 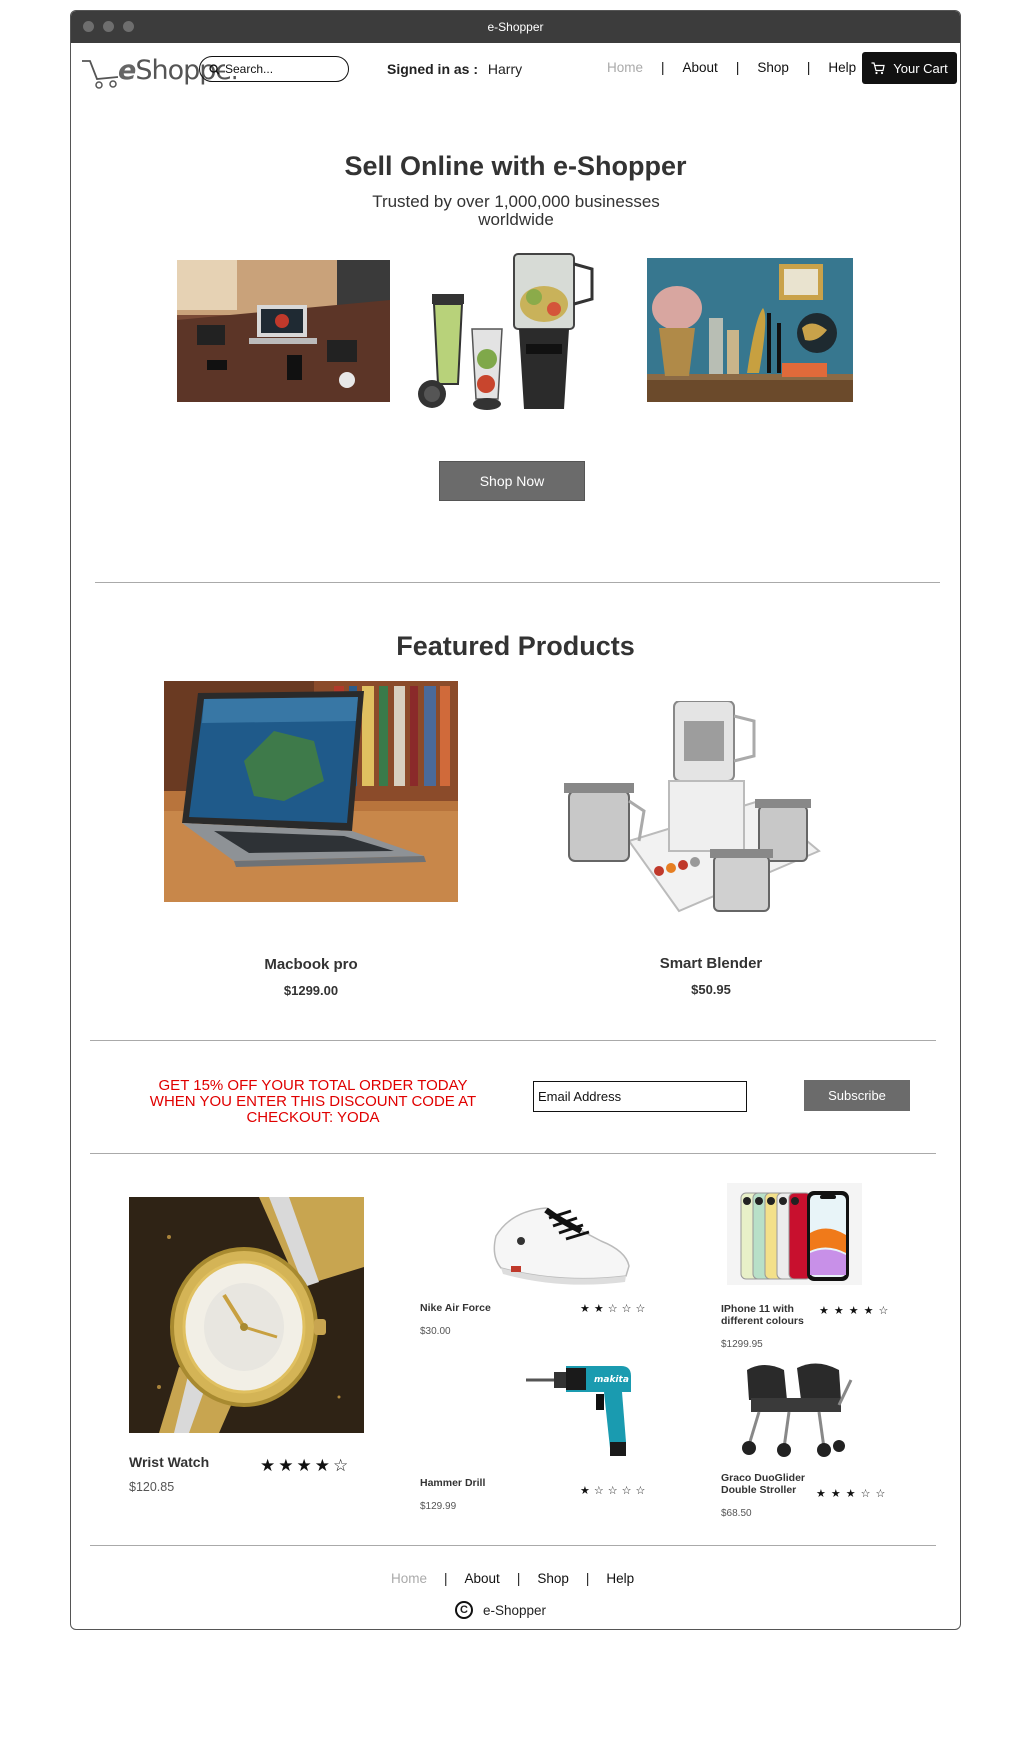 I want to click on window-close-dot, so click(x=88, y=26).